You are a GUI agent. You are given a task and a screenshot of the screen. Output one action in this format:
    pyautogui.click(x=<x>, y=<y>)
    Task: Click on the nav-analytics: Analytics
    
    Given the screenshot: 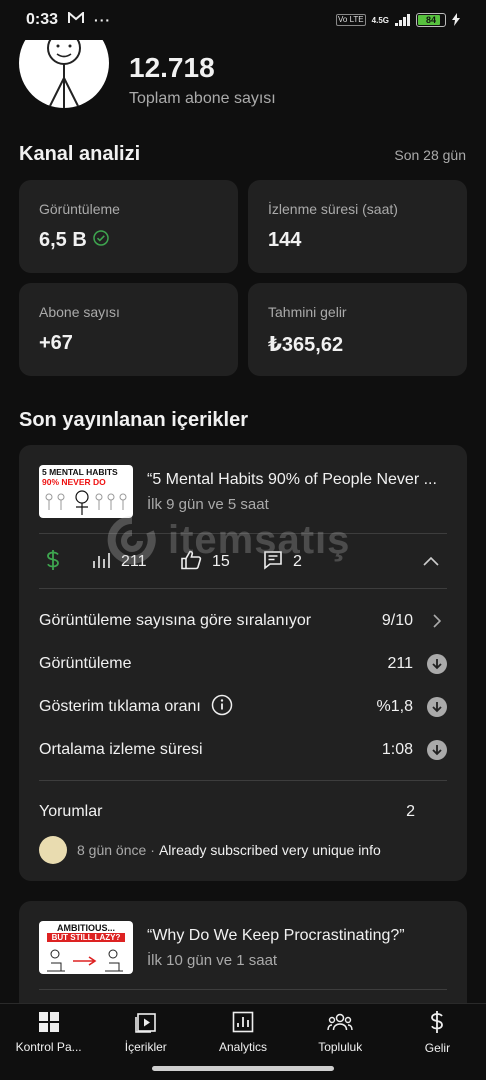 What is the action you would take?
    pyautogui.click(x=242, y=1032)
    